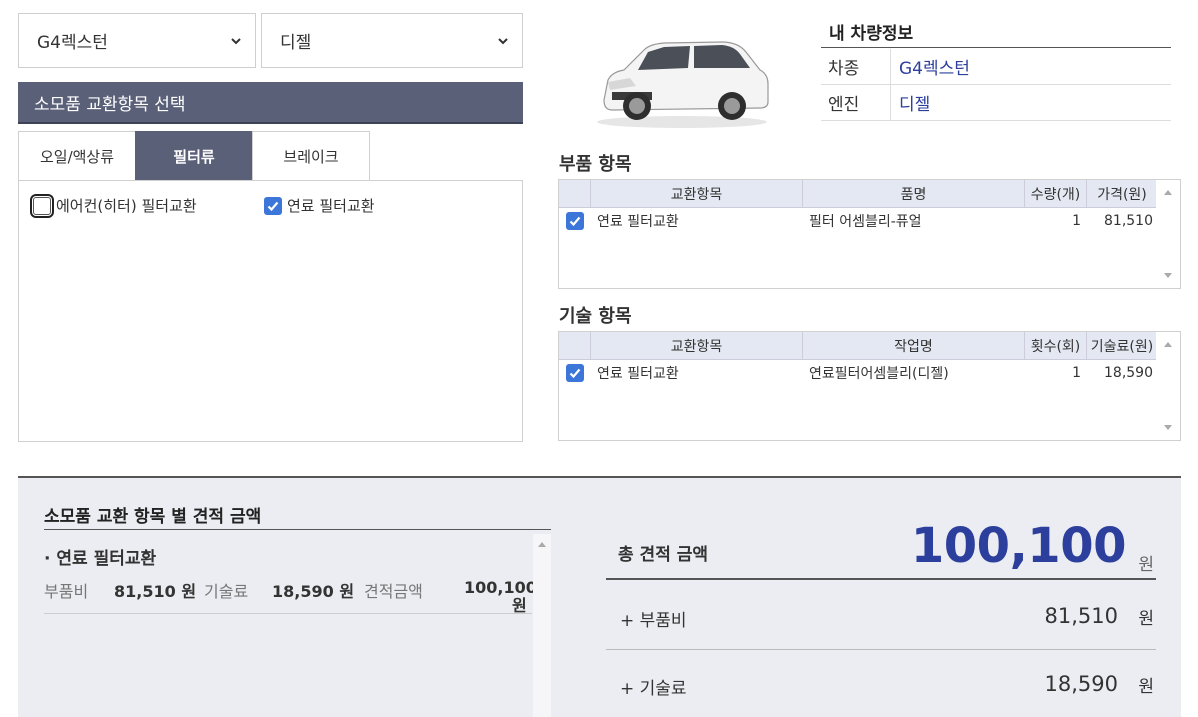 The height and width of the screenshot is (717, 1198). Describe the element at coordinates (996, 103) in the screenshot. I see `vehicle-info-row-engine: 엔진 디젤` at that location.